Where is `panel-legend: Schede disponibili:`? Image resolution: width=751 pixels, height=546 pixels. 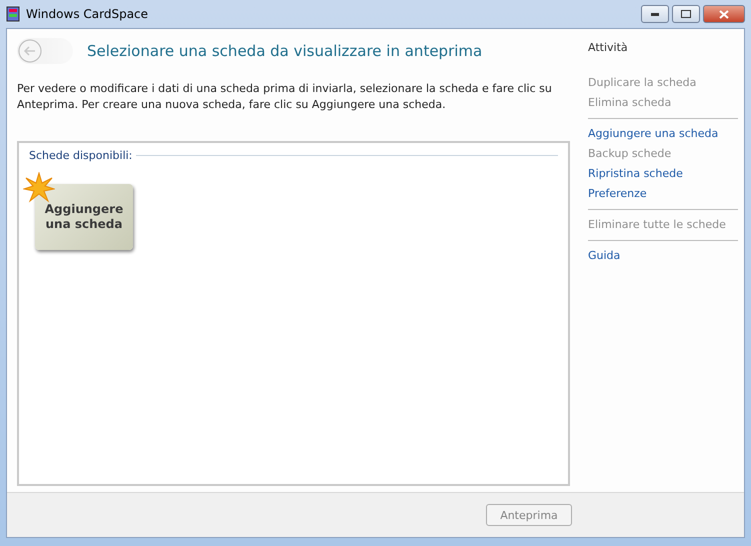
panel-legend: Schede disponibili: is located at coordinates (80, 155).